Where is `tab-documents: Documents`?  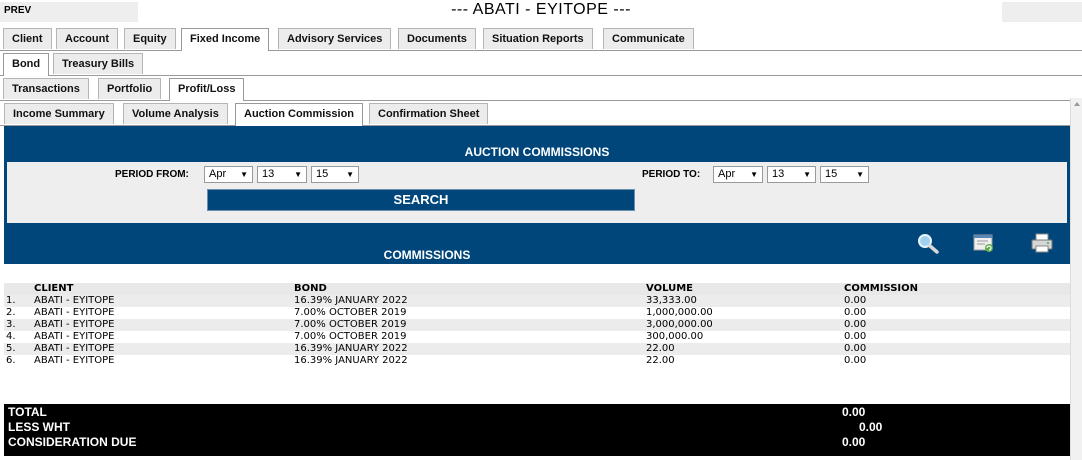 tab-documents: Documents is located at coordinates (437, 38).